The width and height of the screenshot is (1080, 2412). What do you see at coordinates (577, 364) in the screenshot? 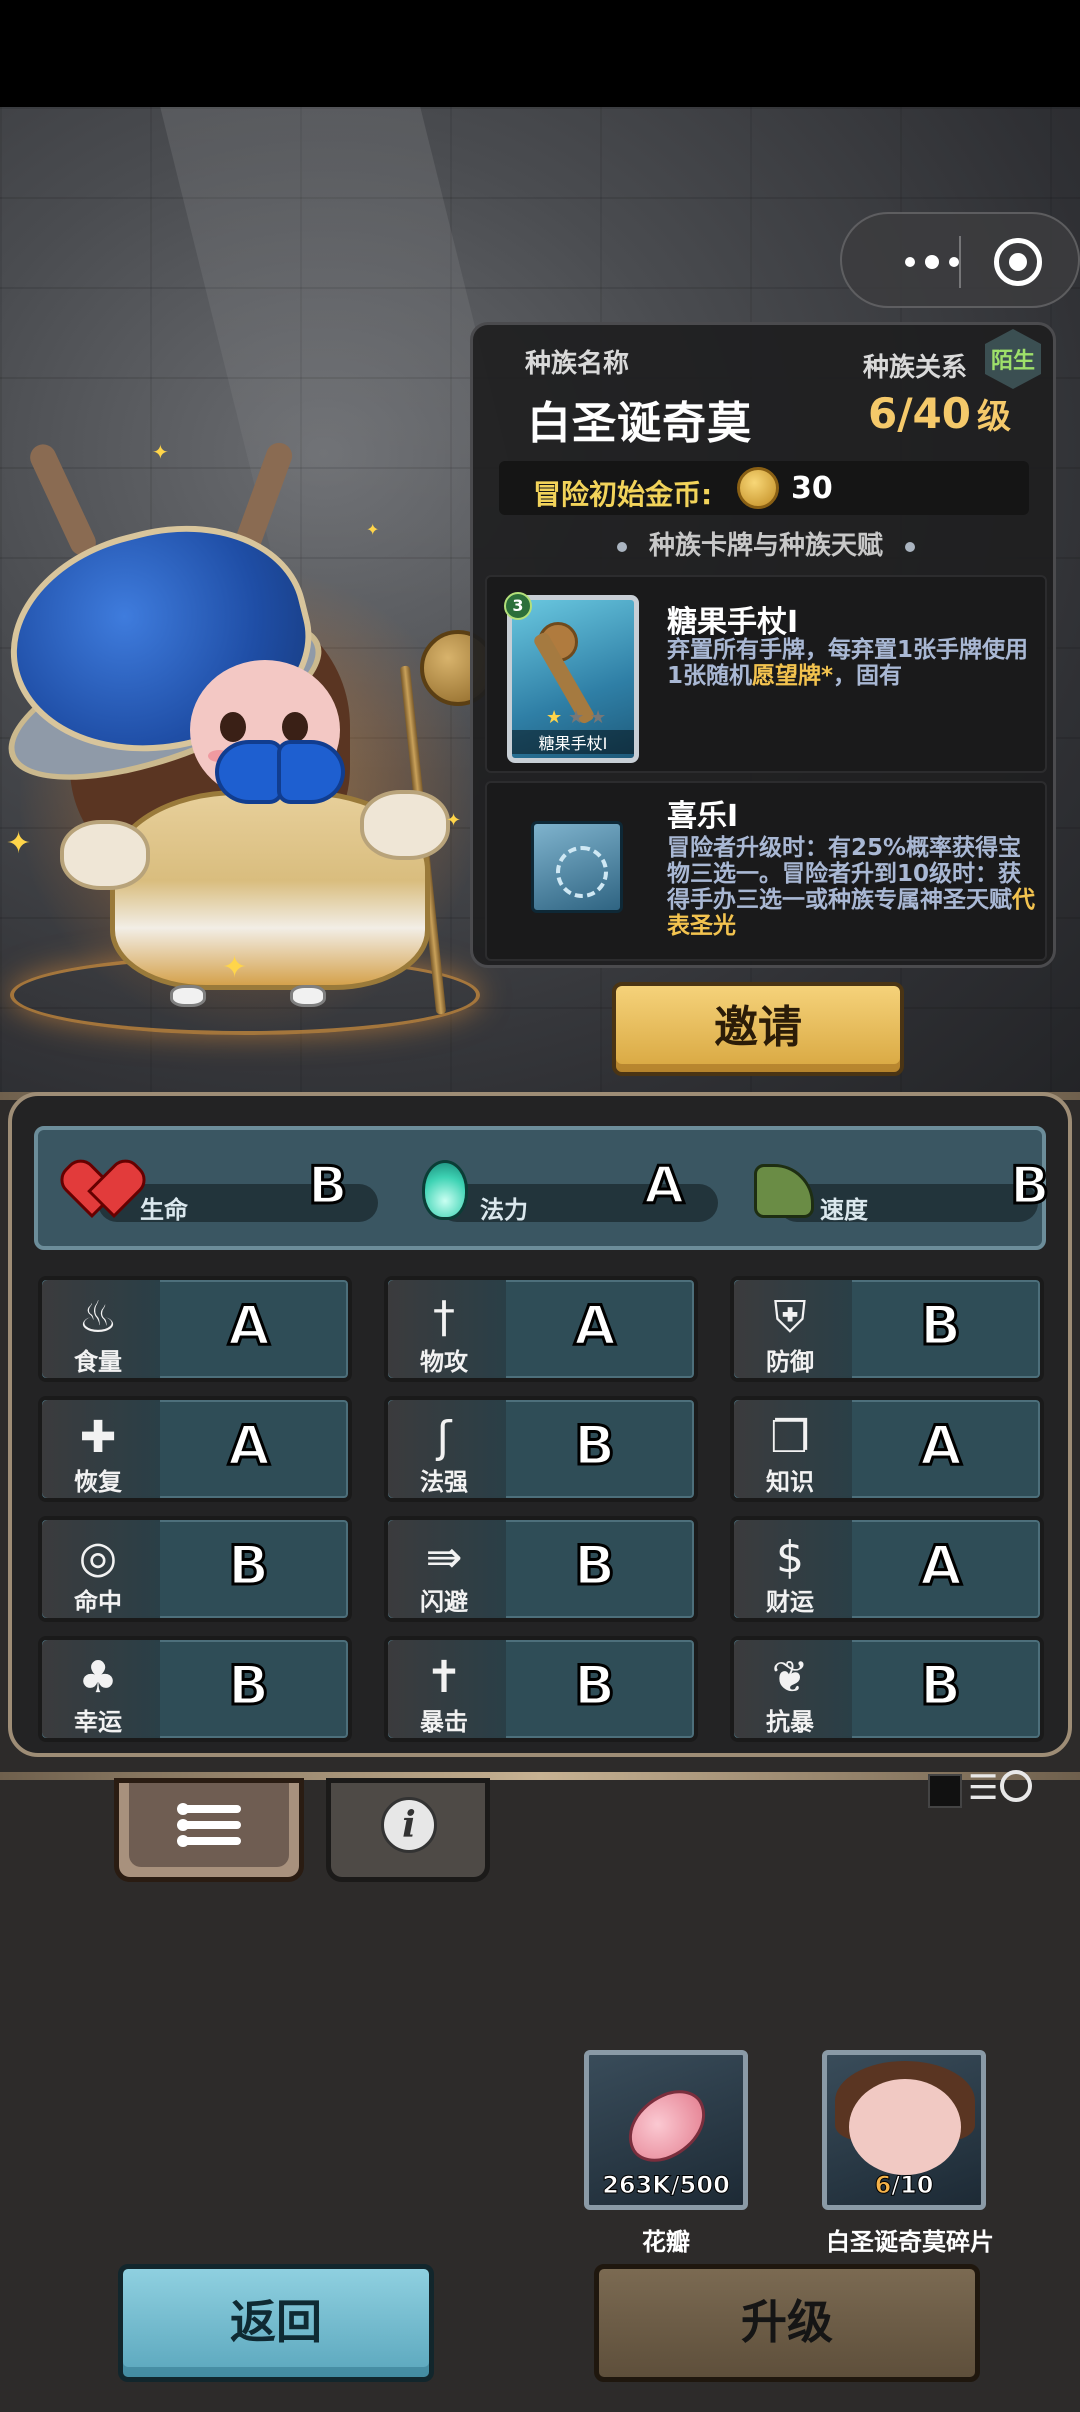
I see `race-name-label: 种族名称` at bounding box center [577, 364].